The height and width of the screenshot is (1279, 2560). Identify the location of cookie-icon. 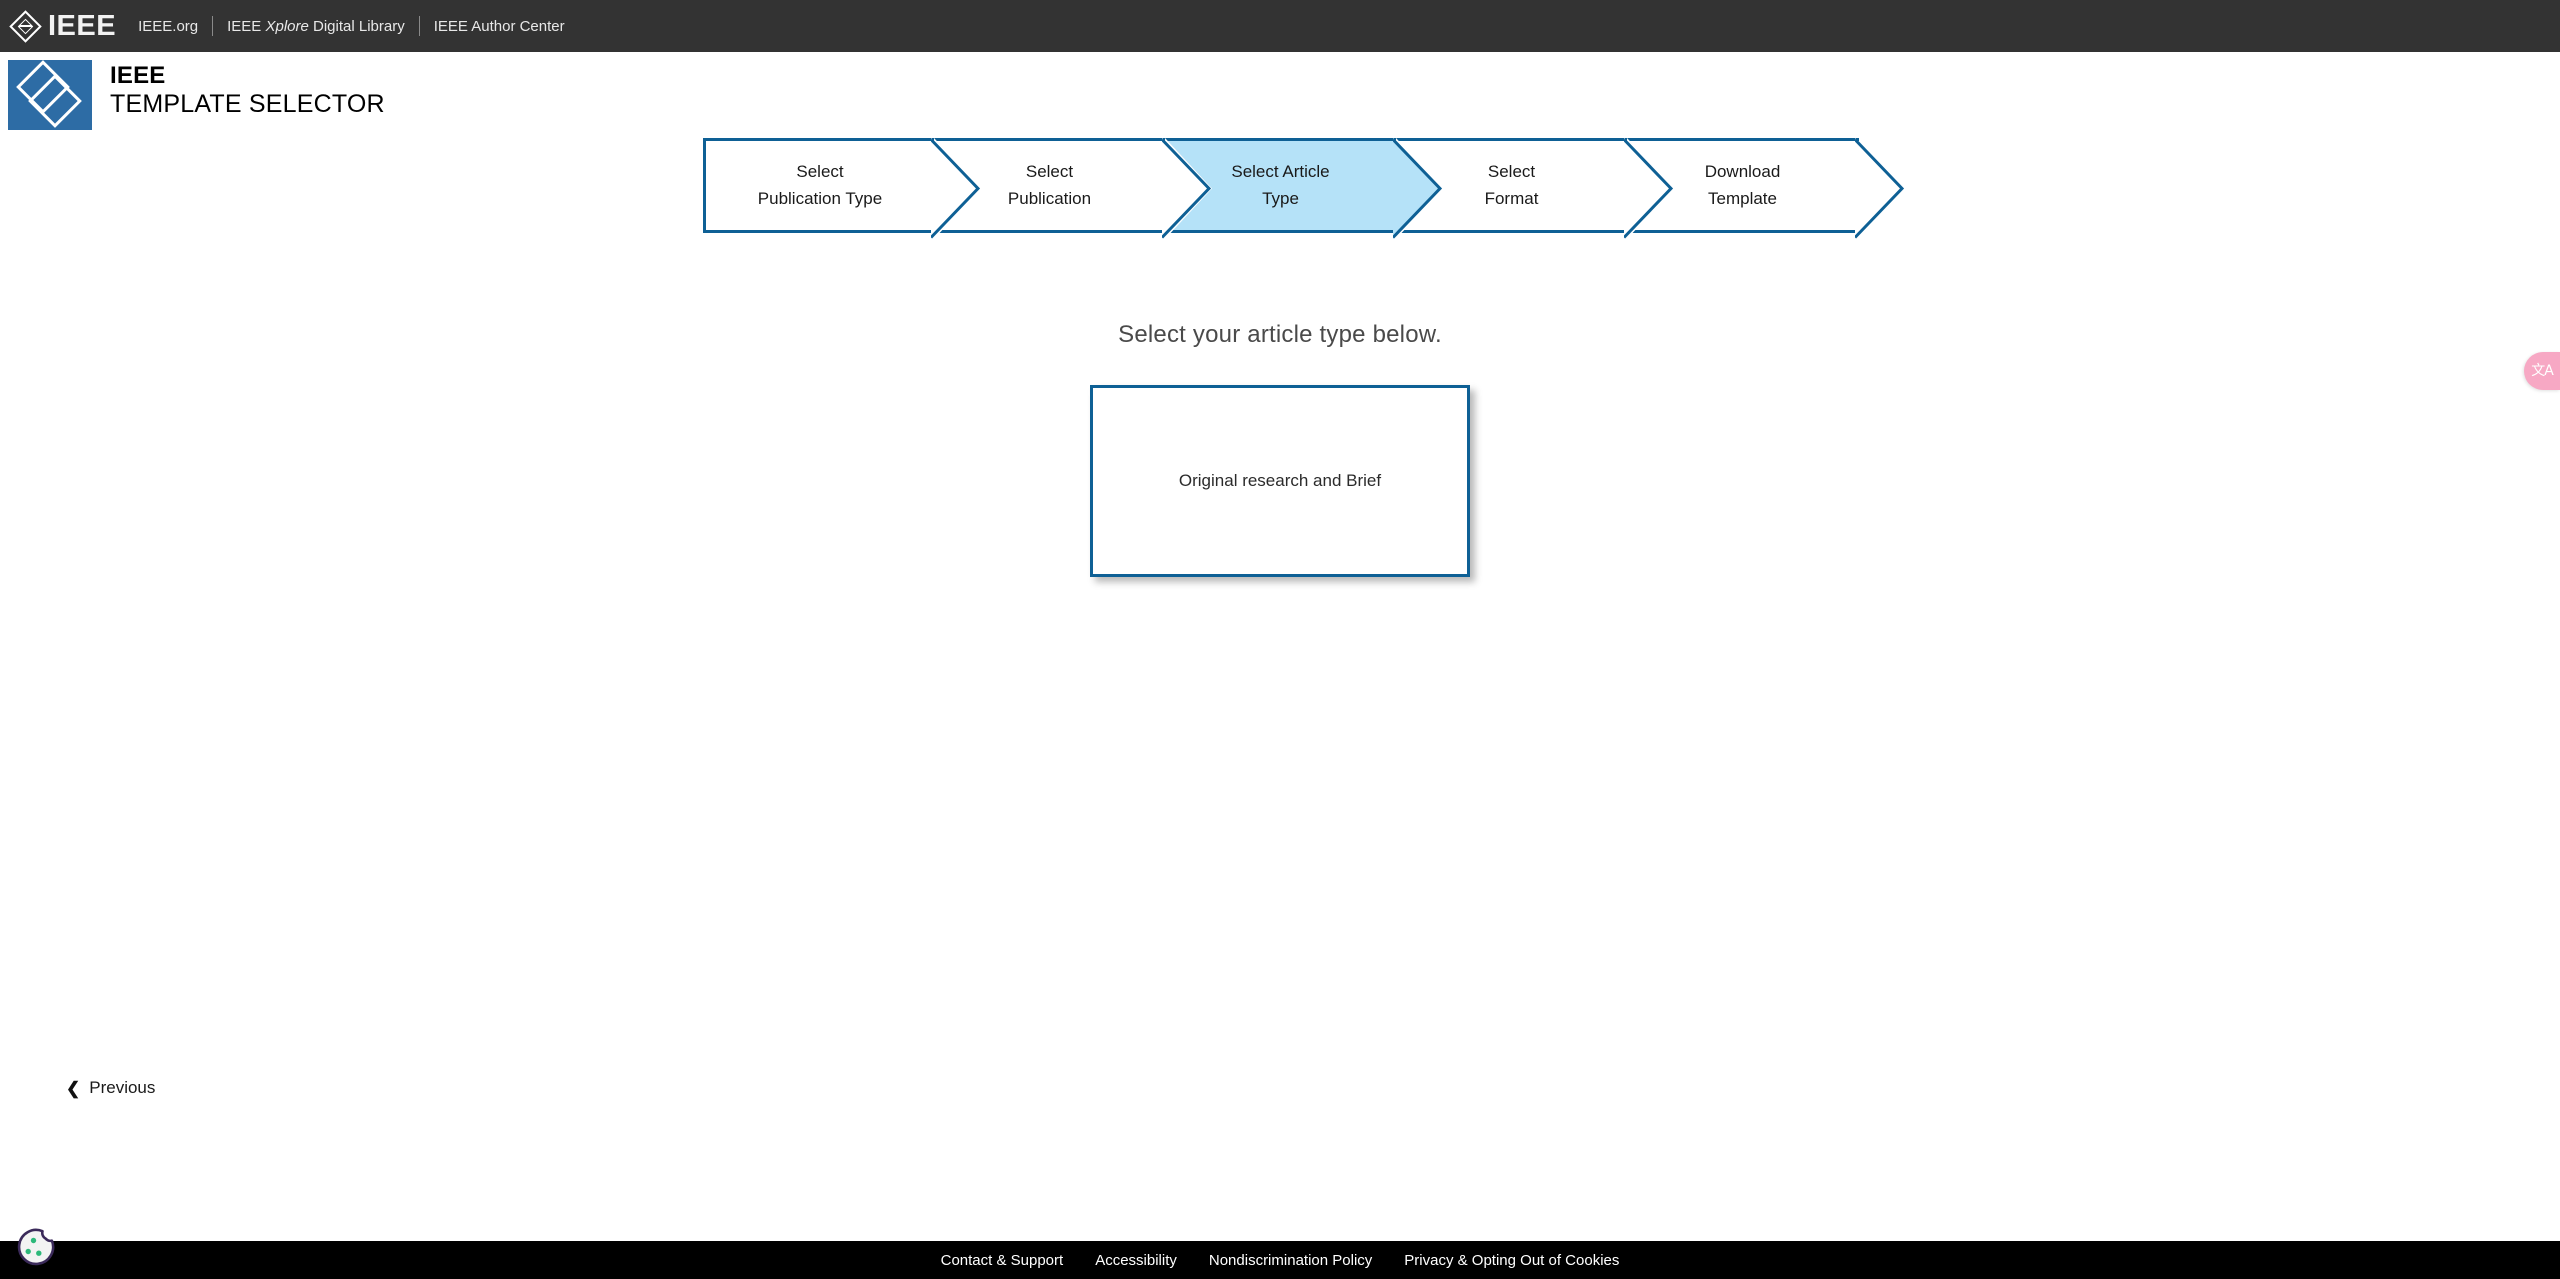
(36, 1247).